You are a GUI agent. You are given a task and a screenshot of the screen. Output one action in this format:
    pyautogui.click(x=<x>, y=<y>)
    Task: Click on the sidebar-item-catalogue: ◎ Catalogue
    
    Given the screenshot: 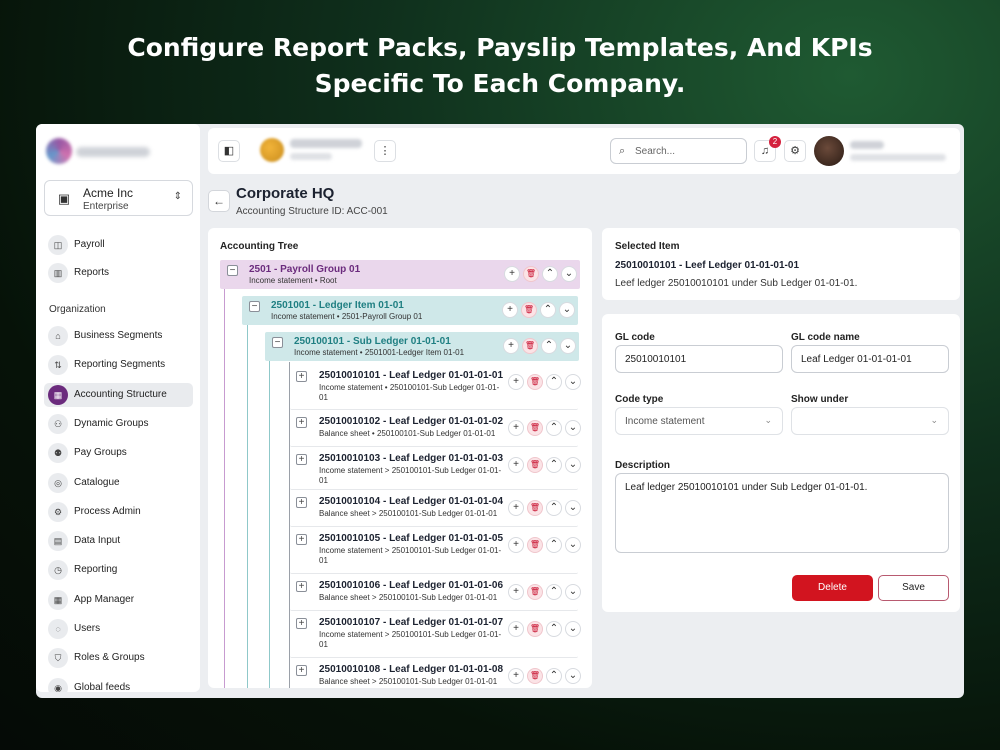 What is the action you would take?
    pyautogui.click(x=118, y=483)
    